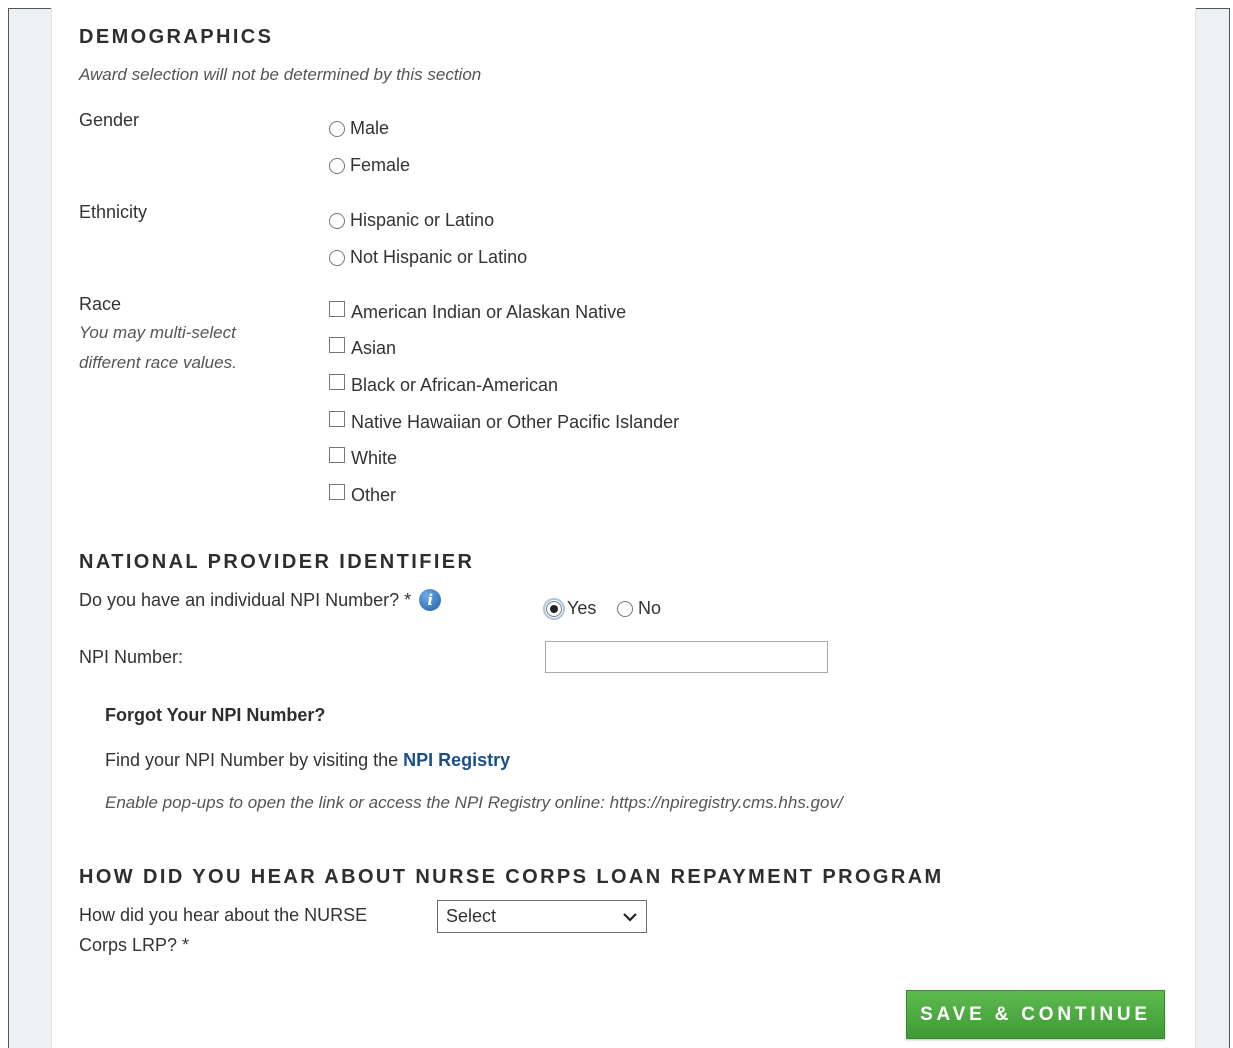 Image resolution: width=1233 pixels, height=1048 pixels. I want to click on npi-number-input, so click(686, 657).